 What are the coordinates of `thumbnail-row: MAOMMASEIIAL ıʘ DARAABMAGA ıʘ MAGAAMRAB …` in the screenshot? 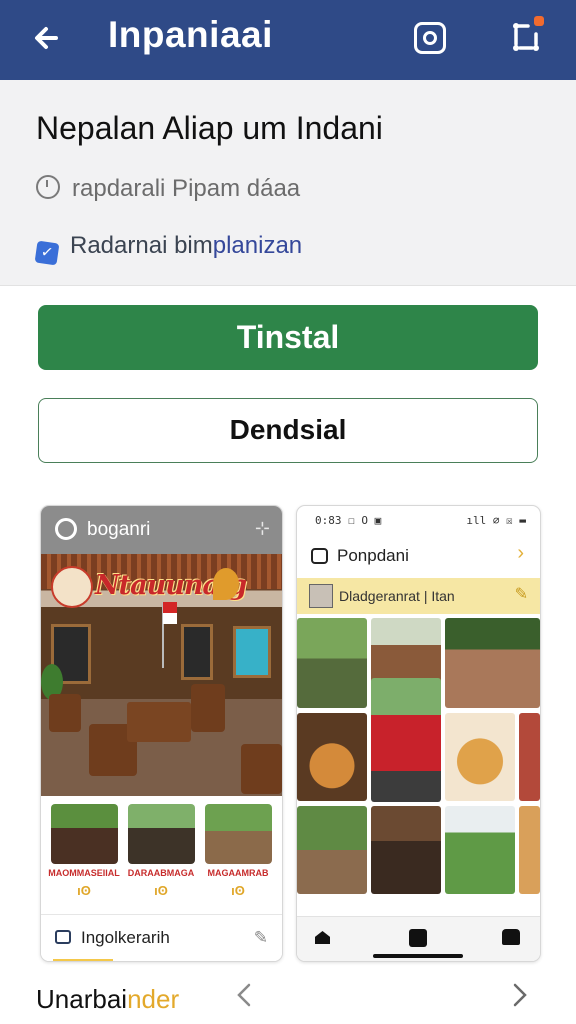 It's located at (161, 855).